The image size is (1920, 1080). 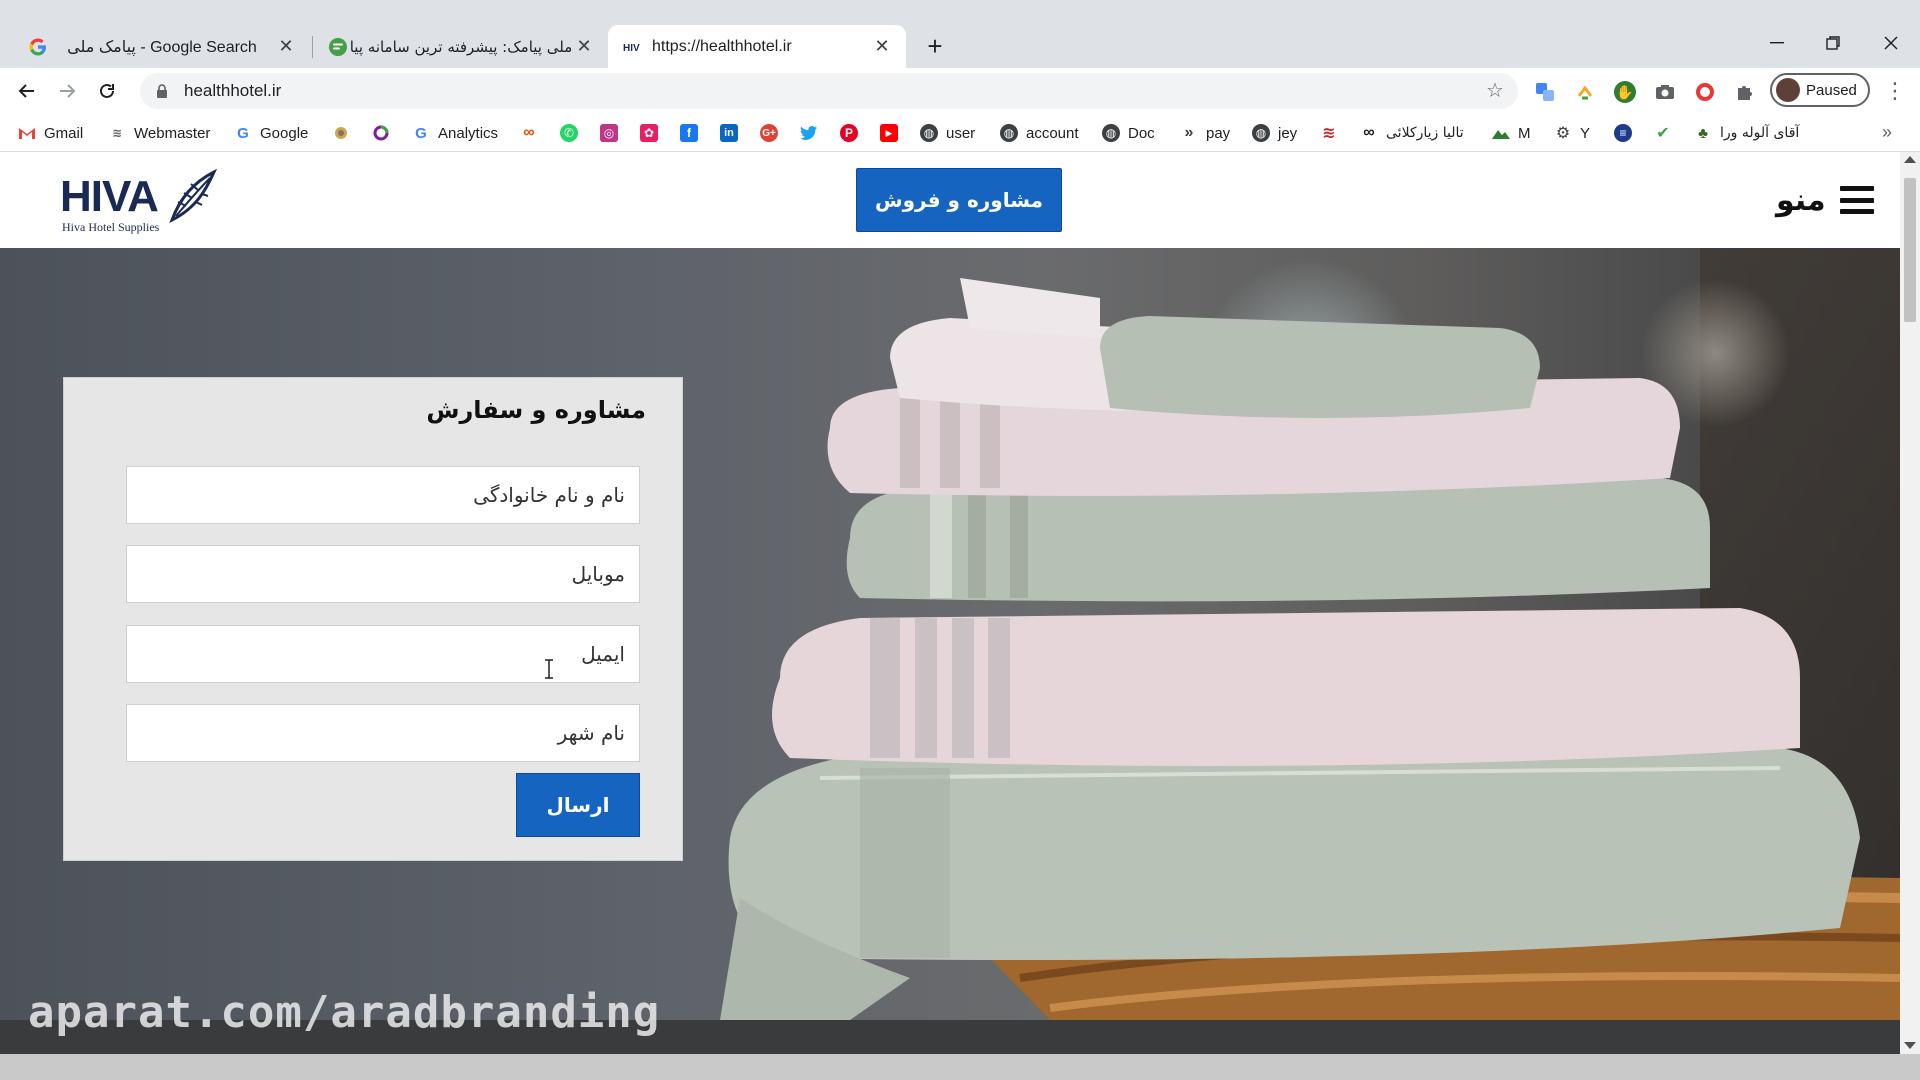 I want to click on profile-button: Paused, so click(x=1820, y=90).